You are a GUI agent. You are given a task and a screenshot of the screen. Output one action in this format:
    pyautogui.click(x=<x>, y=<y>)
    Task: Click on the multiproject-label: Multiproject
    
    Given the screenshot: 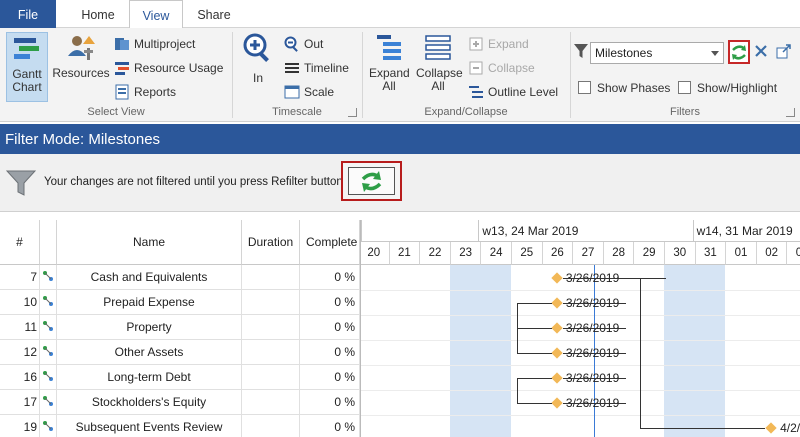 What is the action you would take?
    pyautogui.click(x=165, y=44)
    